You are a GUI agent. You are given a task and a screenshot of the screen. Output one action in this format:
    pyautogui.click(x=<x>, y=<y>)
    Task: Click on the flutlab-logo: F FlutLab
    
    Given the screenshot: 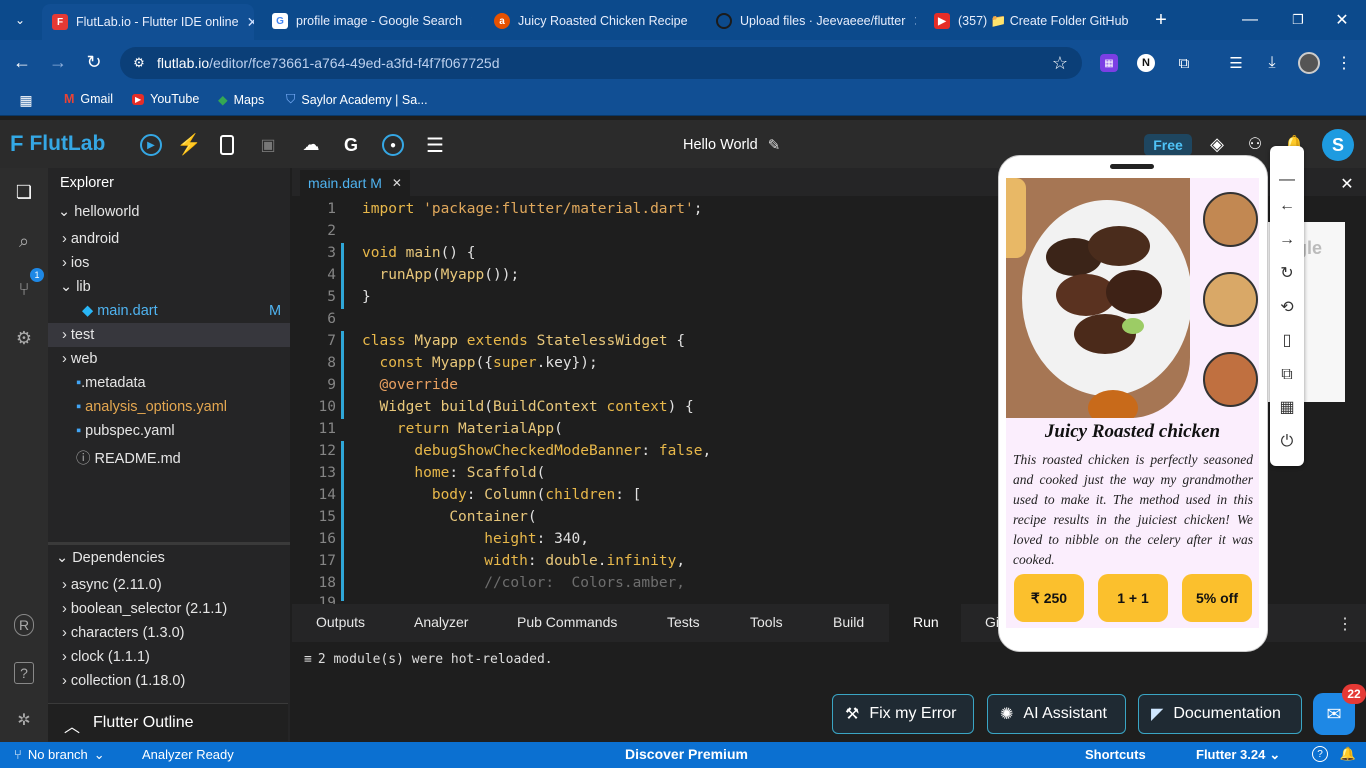 What is the action you would take?
    pyautogui.click(x=57, y=144)
    